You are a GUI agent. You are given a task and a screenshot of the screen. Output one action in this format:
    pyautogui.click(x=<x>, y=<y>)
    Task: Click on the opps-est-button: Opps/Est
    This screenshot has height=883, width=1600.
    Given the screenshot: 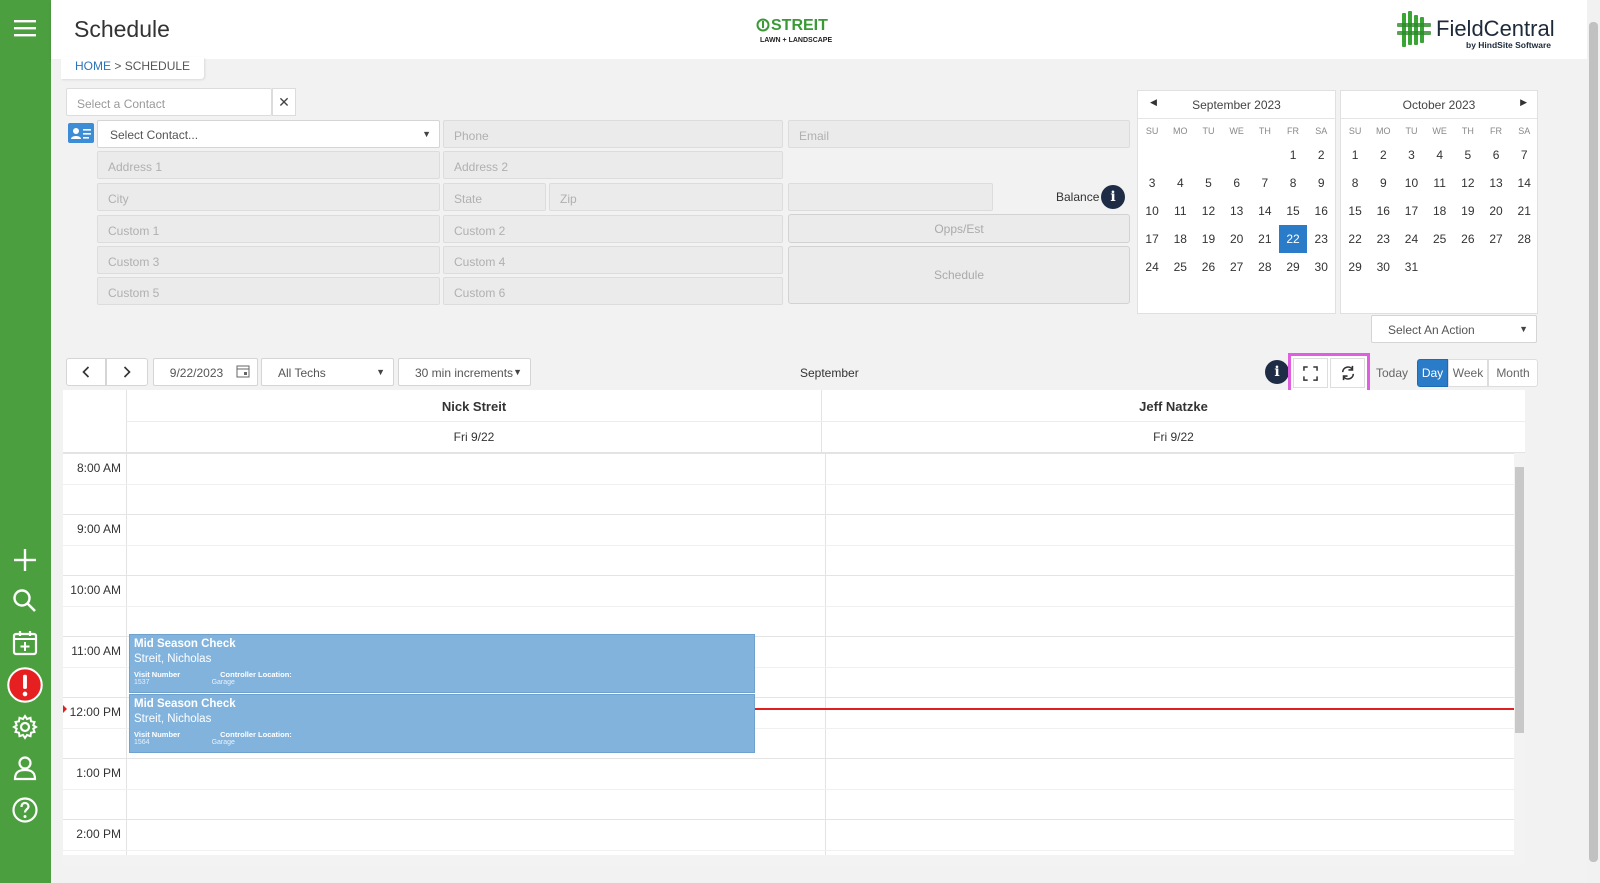 What is the action you would take?
    pyautogui.click(x=959, y=228)
    